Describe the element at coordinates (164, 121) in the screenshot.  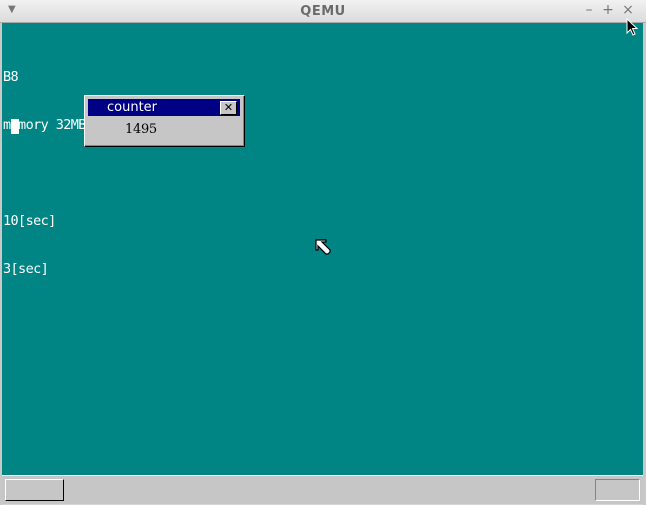
I see `counter-window: counter ✕ 1495` at that location.